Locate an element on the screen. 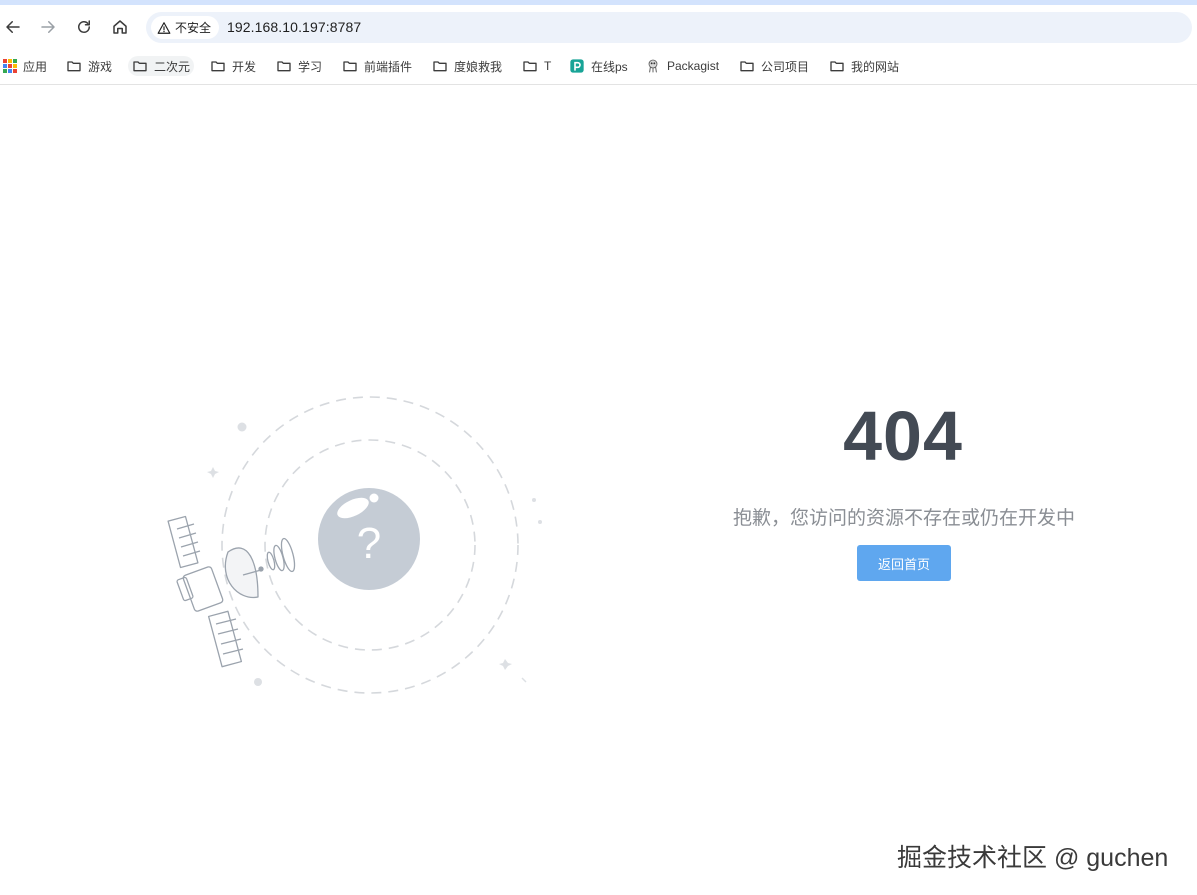 Image resolution: width=1197 pixels, height=895 pixels. bookmark-folder-my-sites: 我的网站 is located at coordinates (864, 66).